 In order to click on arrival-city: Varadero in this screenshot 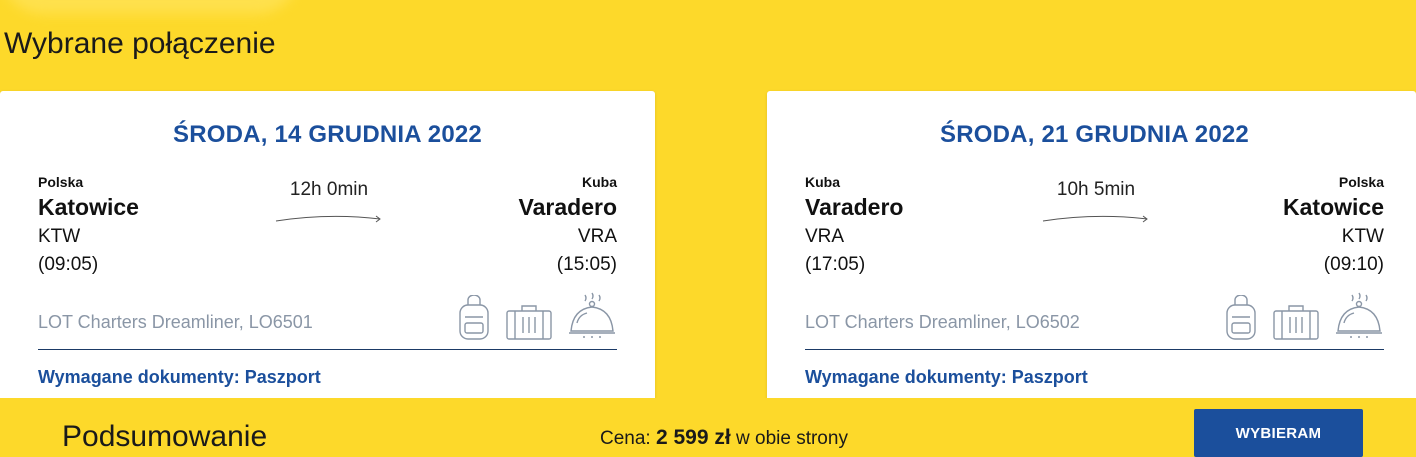, I will do `click(567, 207)`.